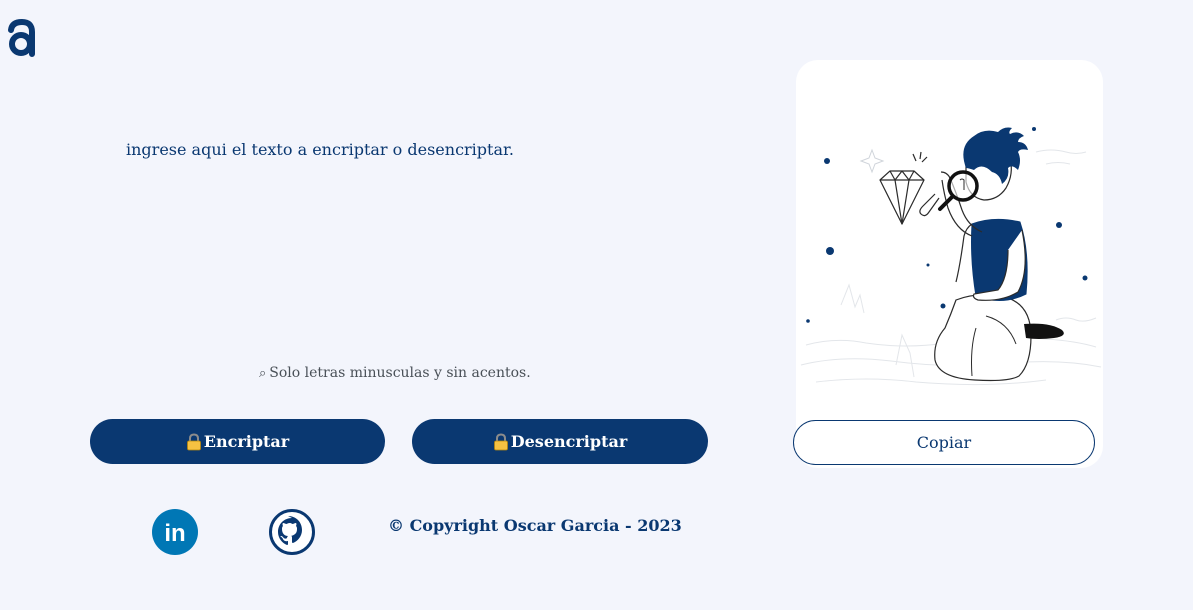 This screenshot has width=1193, height=610. Describe the element at coordinates (292, 532) in the screenshot. I see `github-icon` at that location.